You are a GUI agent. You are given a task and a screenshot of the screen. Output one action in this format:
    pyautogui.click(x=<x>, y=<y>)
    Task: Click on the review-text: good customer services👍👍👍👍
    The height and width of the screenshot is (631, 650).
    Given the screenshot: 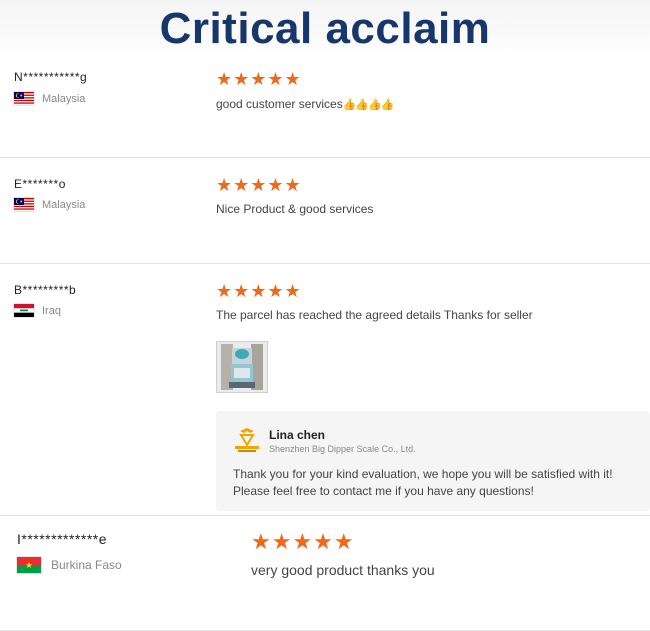 What is the action you would take?
    pyautogui.click(x=305, y=104)
    